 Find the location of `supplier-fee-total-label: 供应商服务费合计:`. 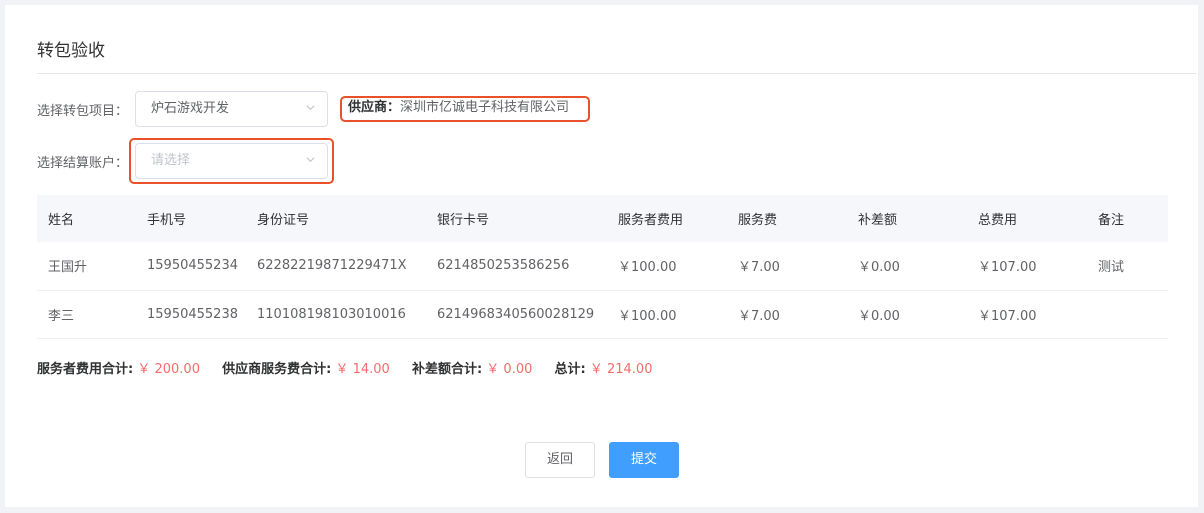

supplier-fee-total-label: 供应商服务费合计: is located at coordinates (277, 369).